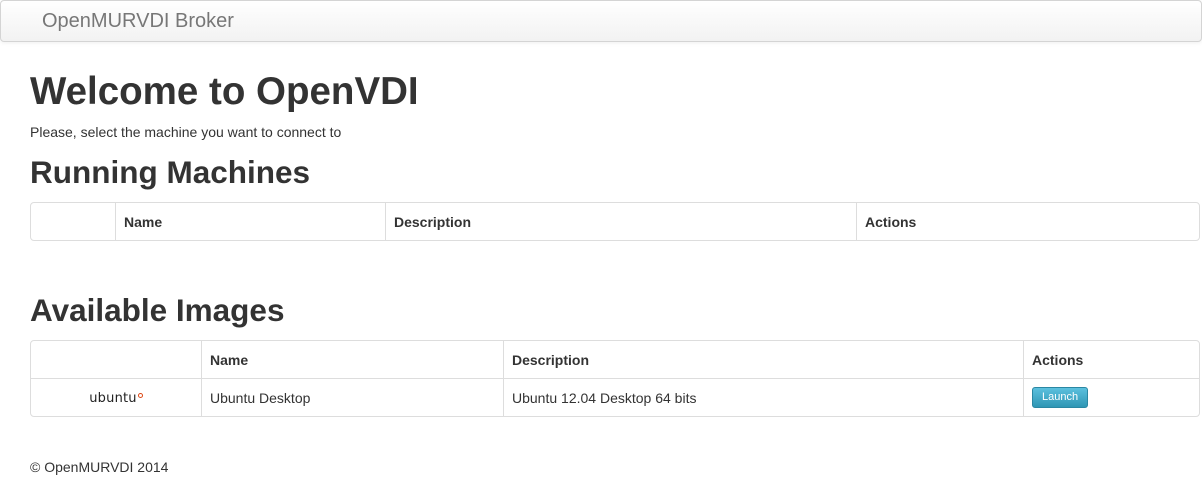 This screenshot has width=1202, height=481. What do you see at coordinates (1111, 397) in the screenshot?
I see `image-actions: Launch` at bounding box center [1111, 397].